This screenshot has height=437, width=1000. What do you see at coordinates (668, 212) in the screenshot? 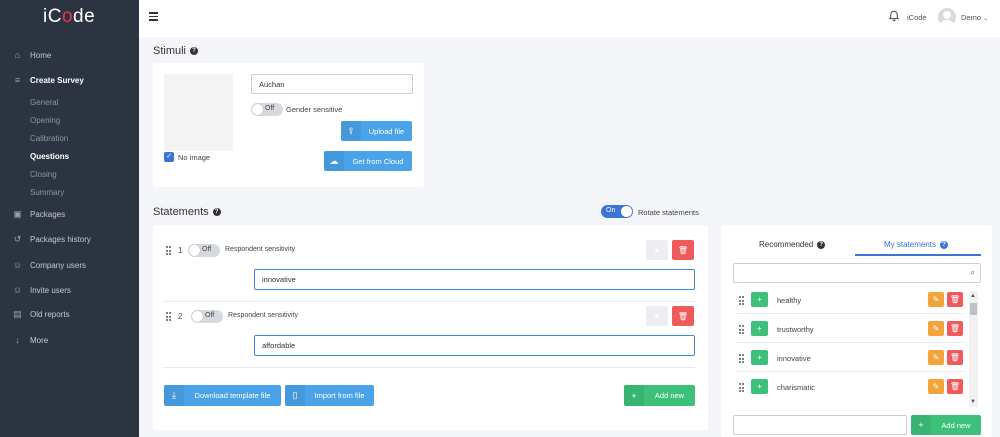
I see `rotate-statements-label: Rotate statements` at bounding box center [668, 212].